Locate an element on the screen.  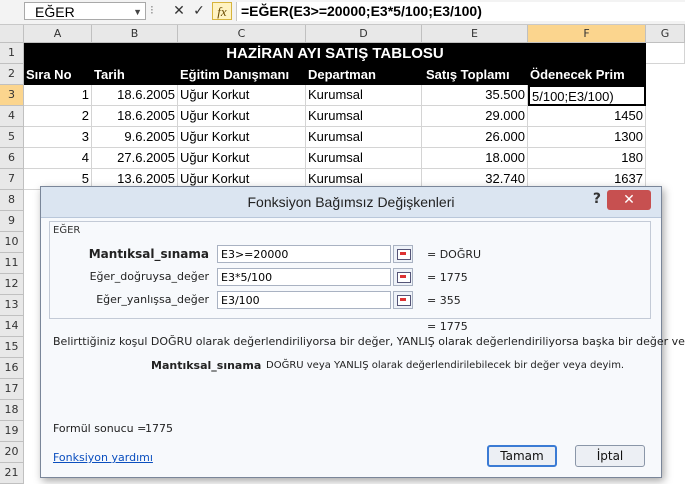
cancel-button: İptal is located at coordinates (610, 456).